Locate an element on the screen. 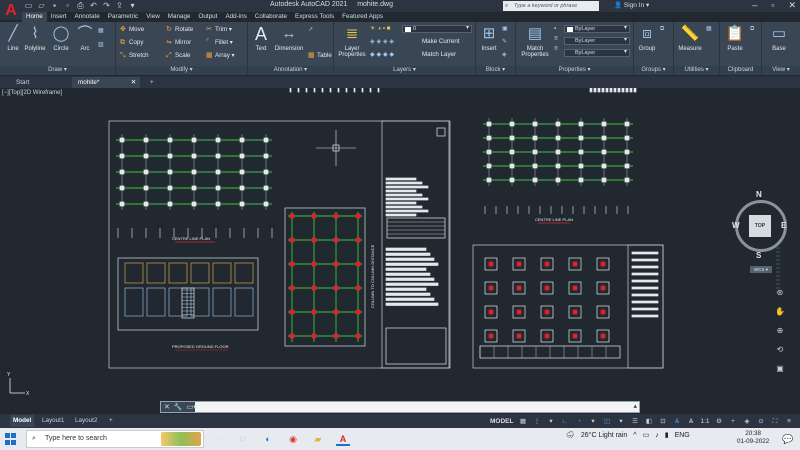 This screenshot has height=450, width=800. ortho-icon: ∟ is located at coordinates (564, 421).